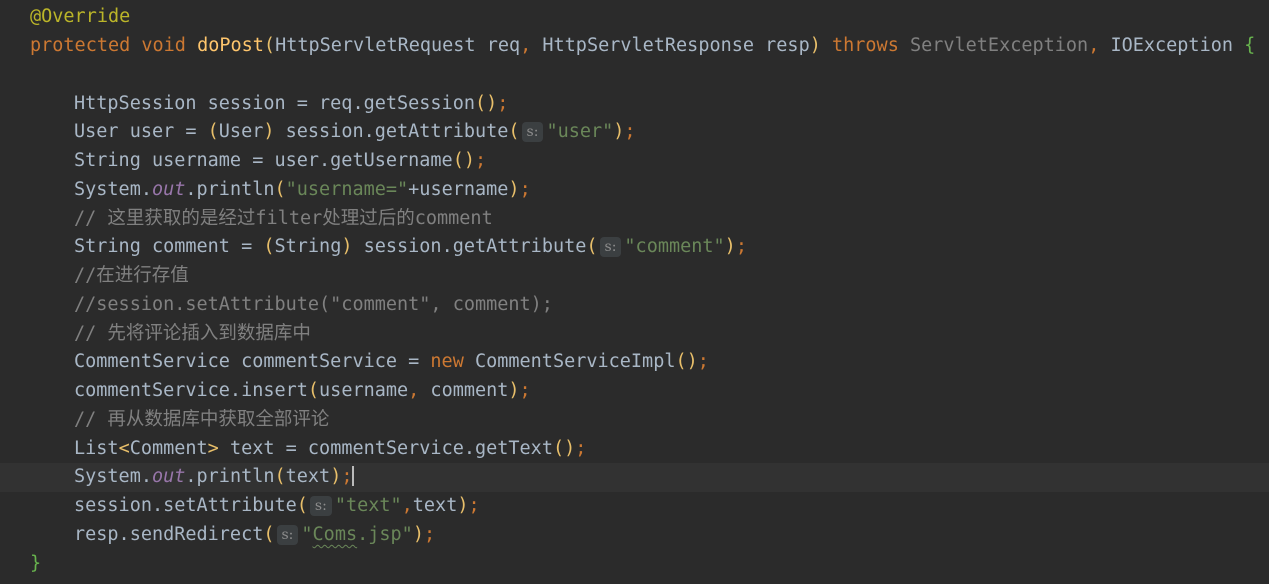 Image resolution: width=1269 pixels, height=584 pixels. I want to click on exception-type: IOException, so click(1171, 45).